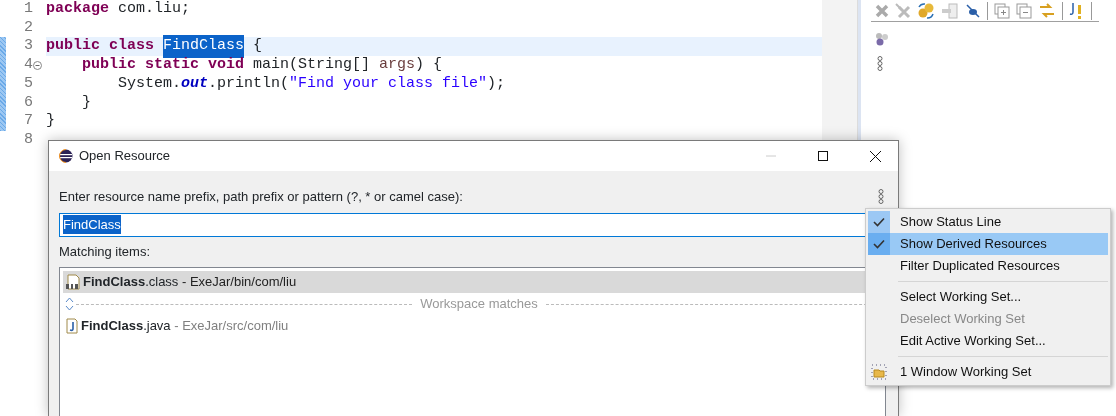  Describe the element at coordinates (261, 197) in the screenshot. I see `prompt-label: Enter resource name prefix, path prefix or pattern (?, * or camel case):` at that location.